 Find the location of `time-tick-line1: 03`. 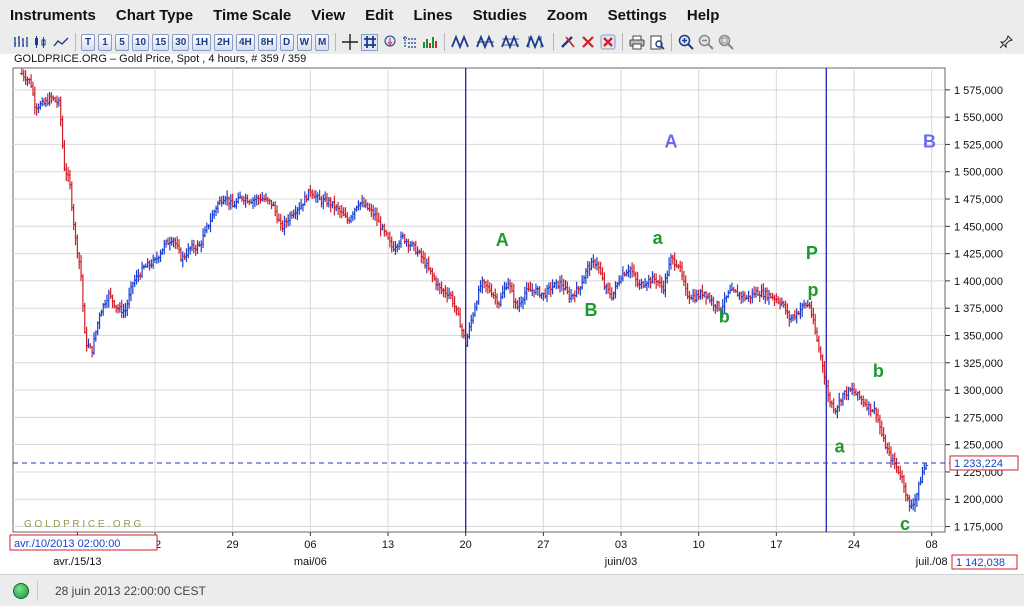

time-tick-line1: 03 is located at coordinates (621, 545).